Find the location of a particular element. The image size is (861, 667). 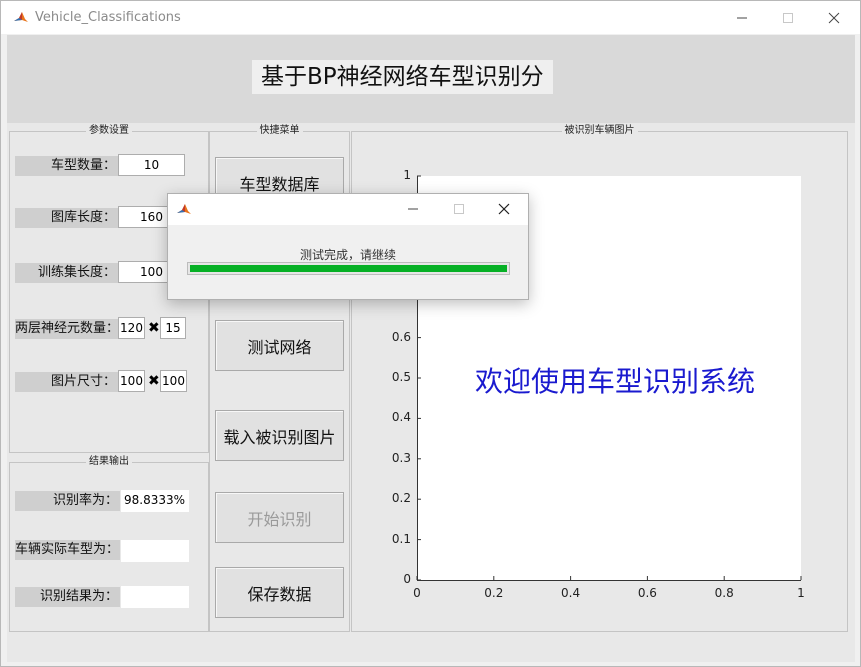

dialog-title-bar is located at coordinates (348, 209).